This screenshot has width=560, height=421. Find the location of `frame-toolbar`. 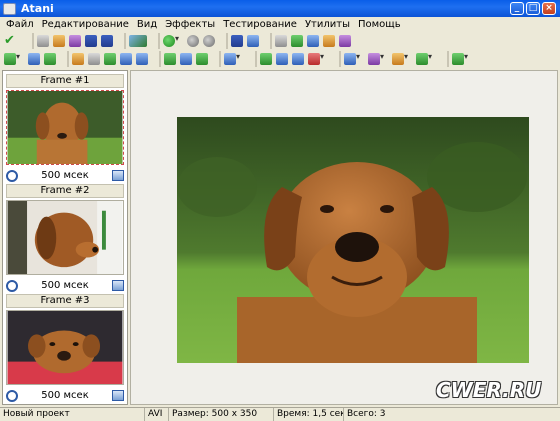

frame-toolbar is located at coordinates (280, 59).